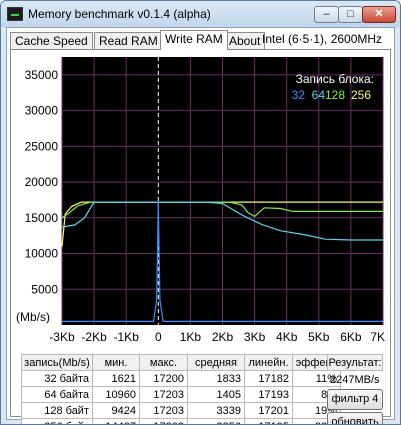 The image size is (401, 425). I want to click on table-cell: 1833, so click(216, 378).